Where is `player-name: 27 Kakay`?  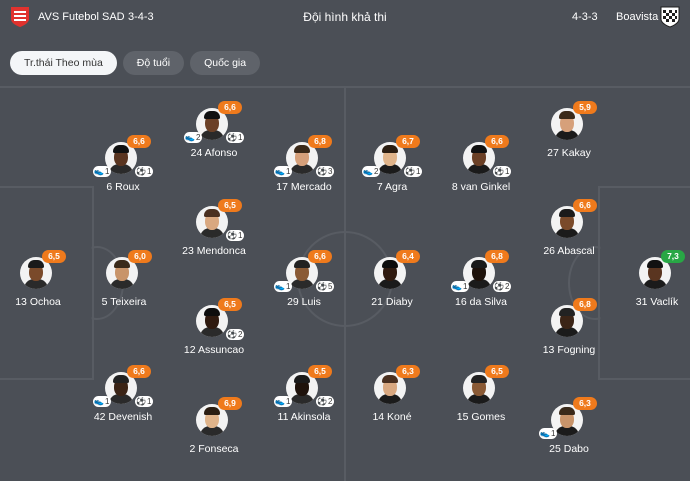 player-name: 27 Kakay is located at coordinates (569, 153).